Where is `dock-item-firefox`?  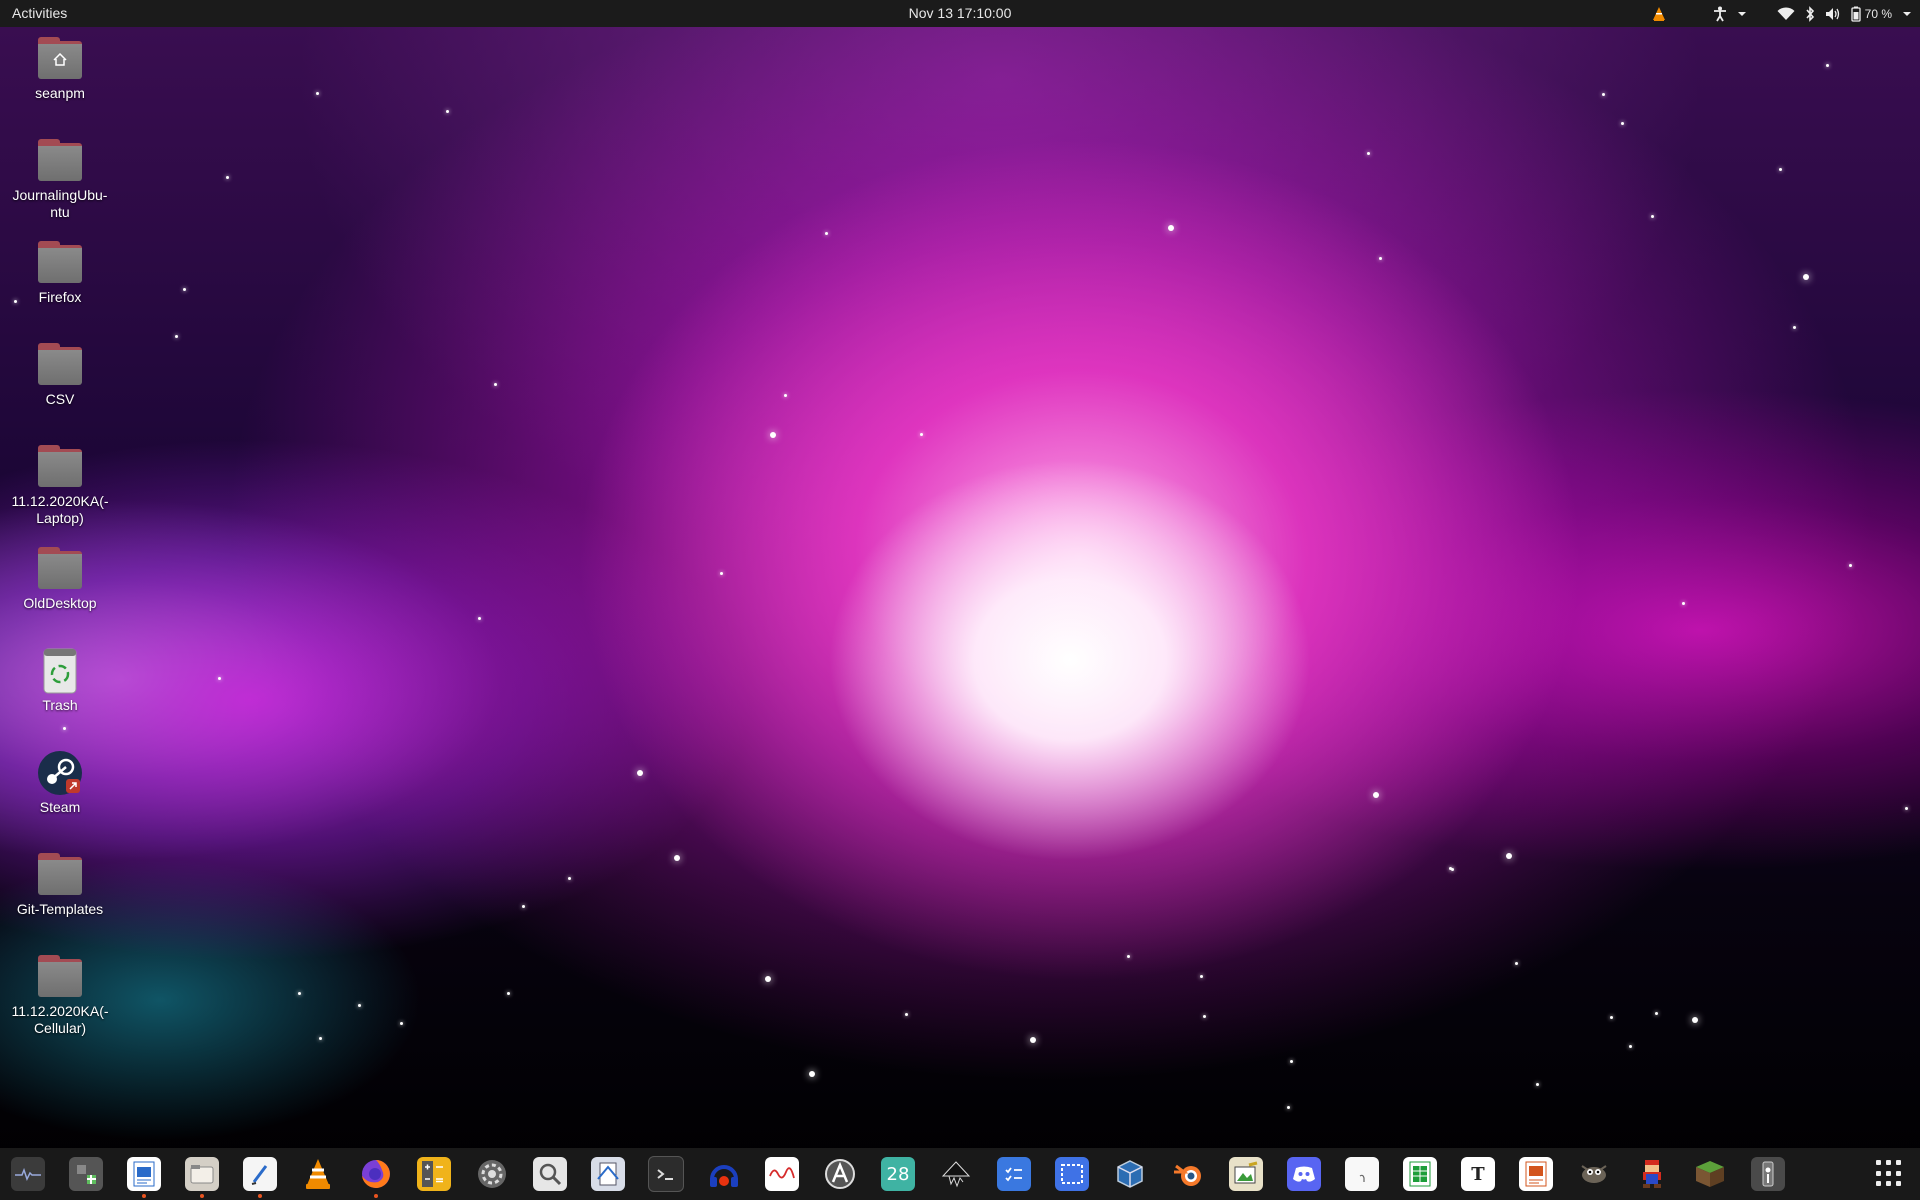 dock-item-firefox is located at coordinates (376, 1176).